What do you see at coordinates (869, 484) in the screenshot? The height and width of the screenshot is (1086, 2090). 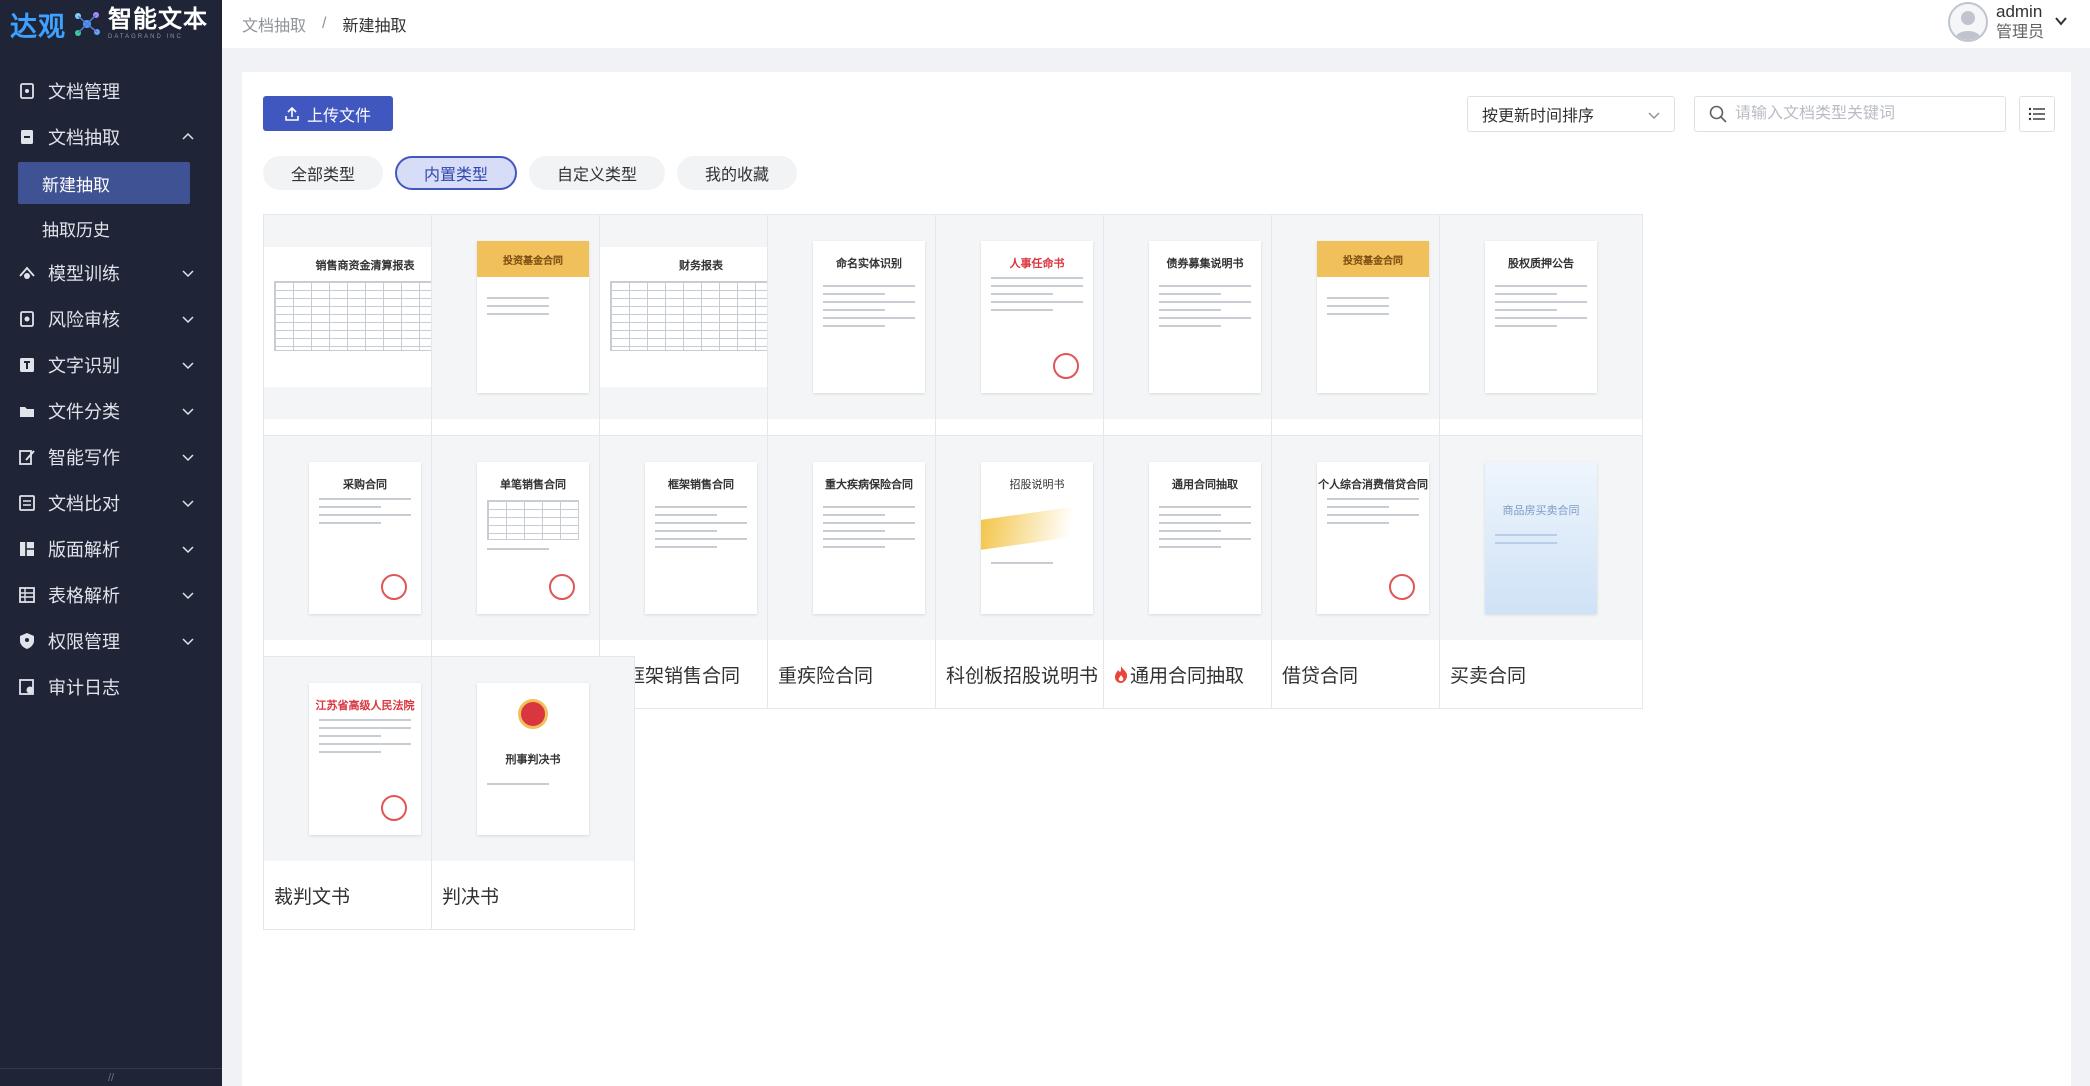 I see `doc-preview-title: 重大疾病保险合同` at bounding box center [869, 484].